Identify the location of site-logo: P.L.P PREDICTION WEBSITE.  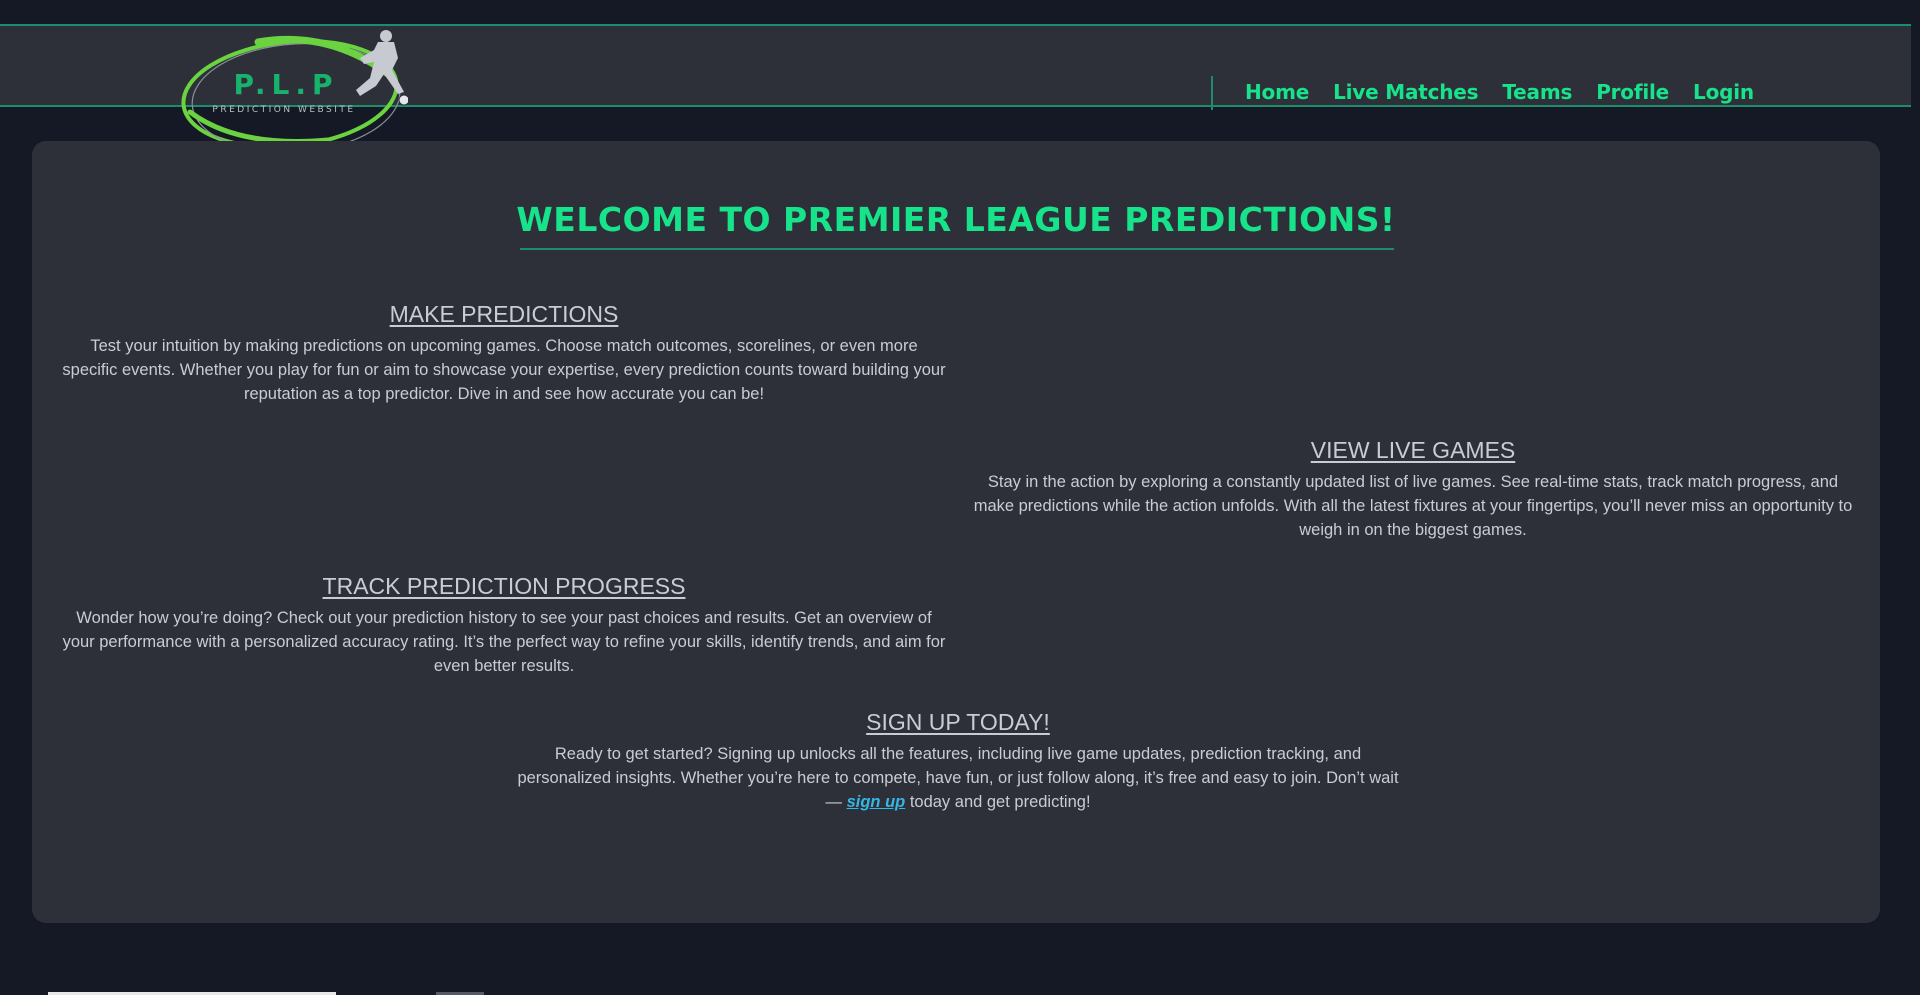
(293, 91).